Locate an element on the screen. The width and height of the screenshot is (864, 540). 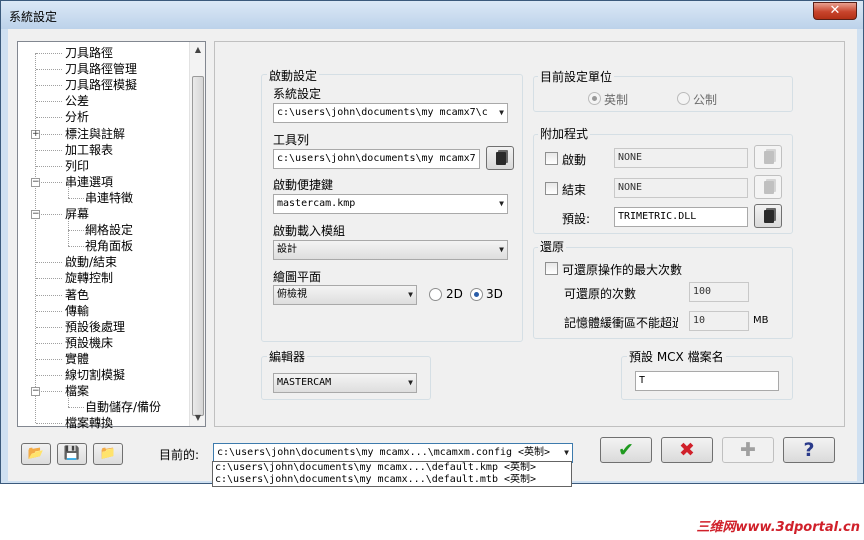
tree-item: 網格設定 is located at coordinates (109, 230).